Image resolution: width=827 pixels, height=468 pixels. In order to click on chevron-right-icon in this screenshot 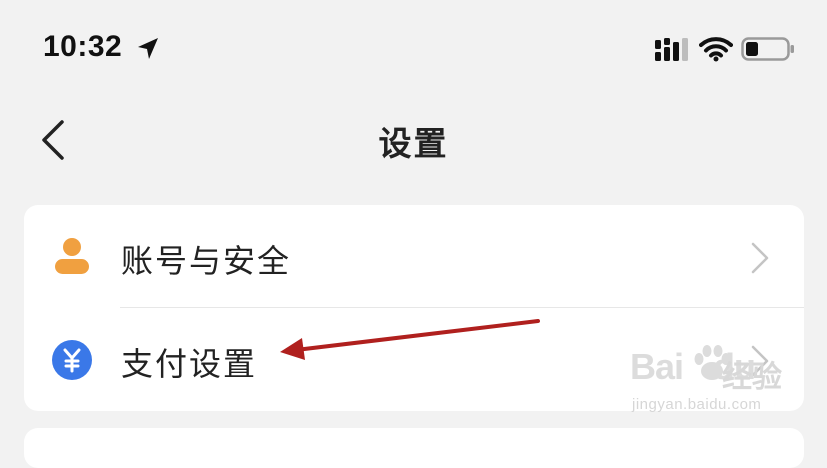, I will do `click(760, 258)`.